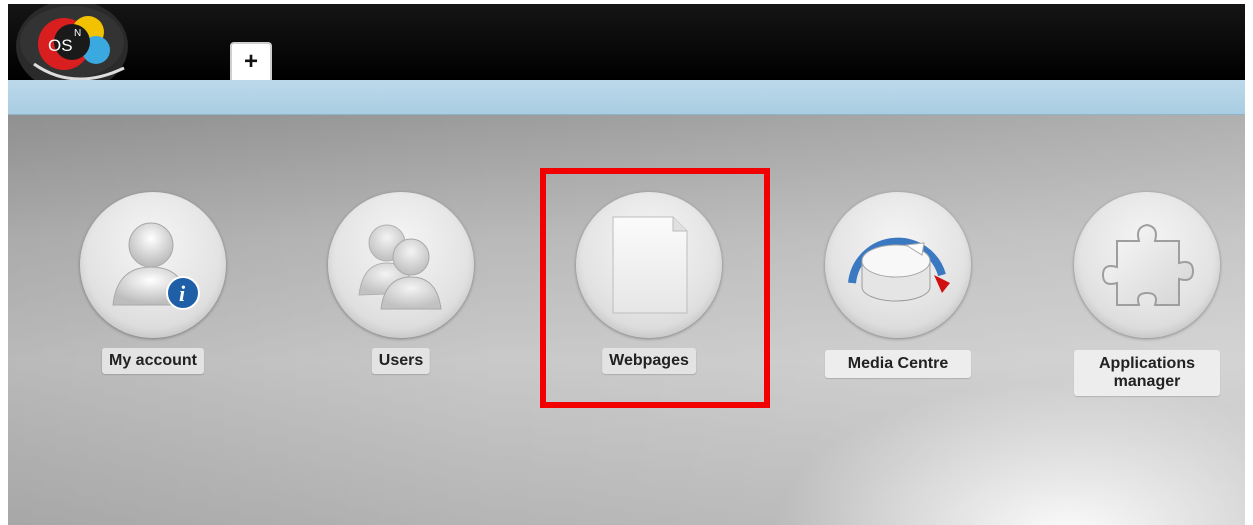 This screenshot has height=525, width=1253. What do you see at coordinates (899, 269) in the screenshot?
I see `media-knob-icon` at bounding box center [899, 269].